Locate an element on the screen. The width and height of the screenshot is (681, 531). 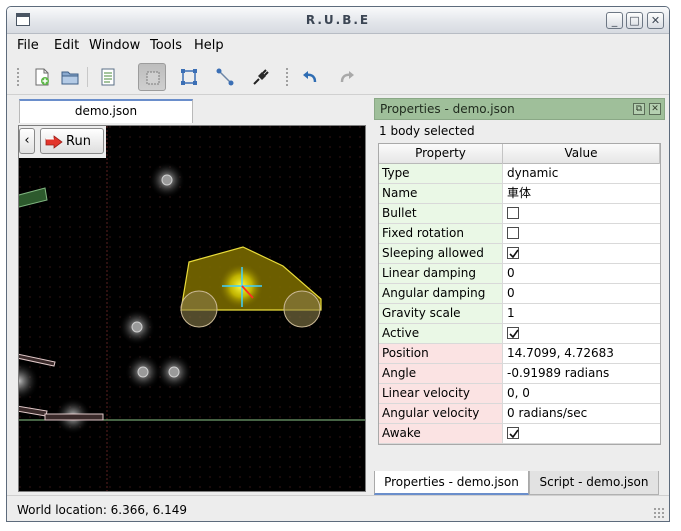
toolbar-separator is located at coordinates (87, 77).